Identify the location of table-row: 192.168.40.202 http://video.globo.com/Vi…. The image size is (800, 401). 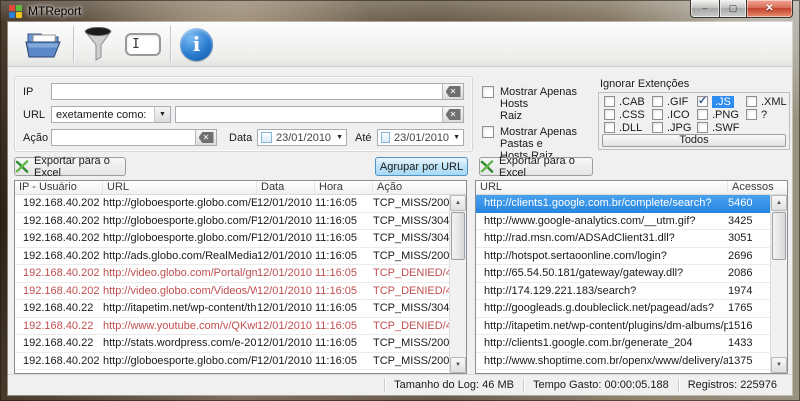
(232, 291).